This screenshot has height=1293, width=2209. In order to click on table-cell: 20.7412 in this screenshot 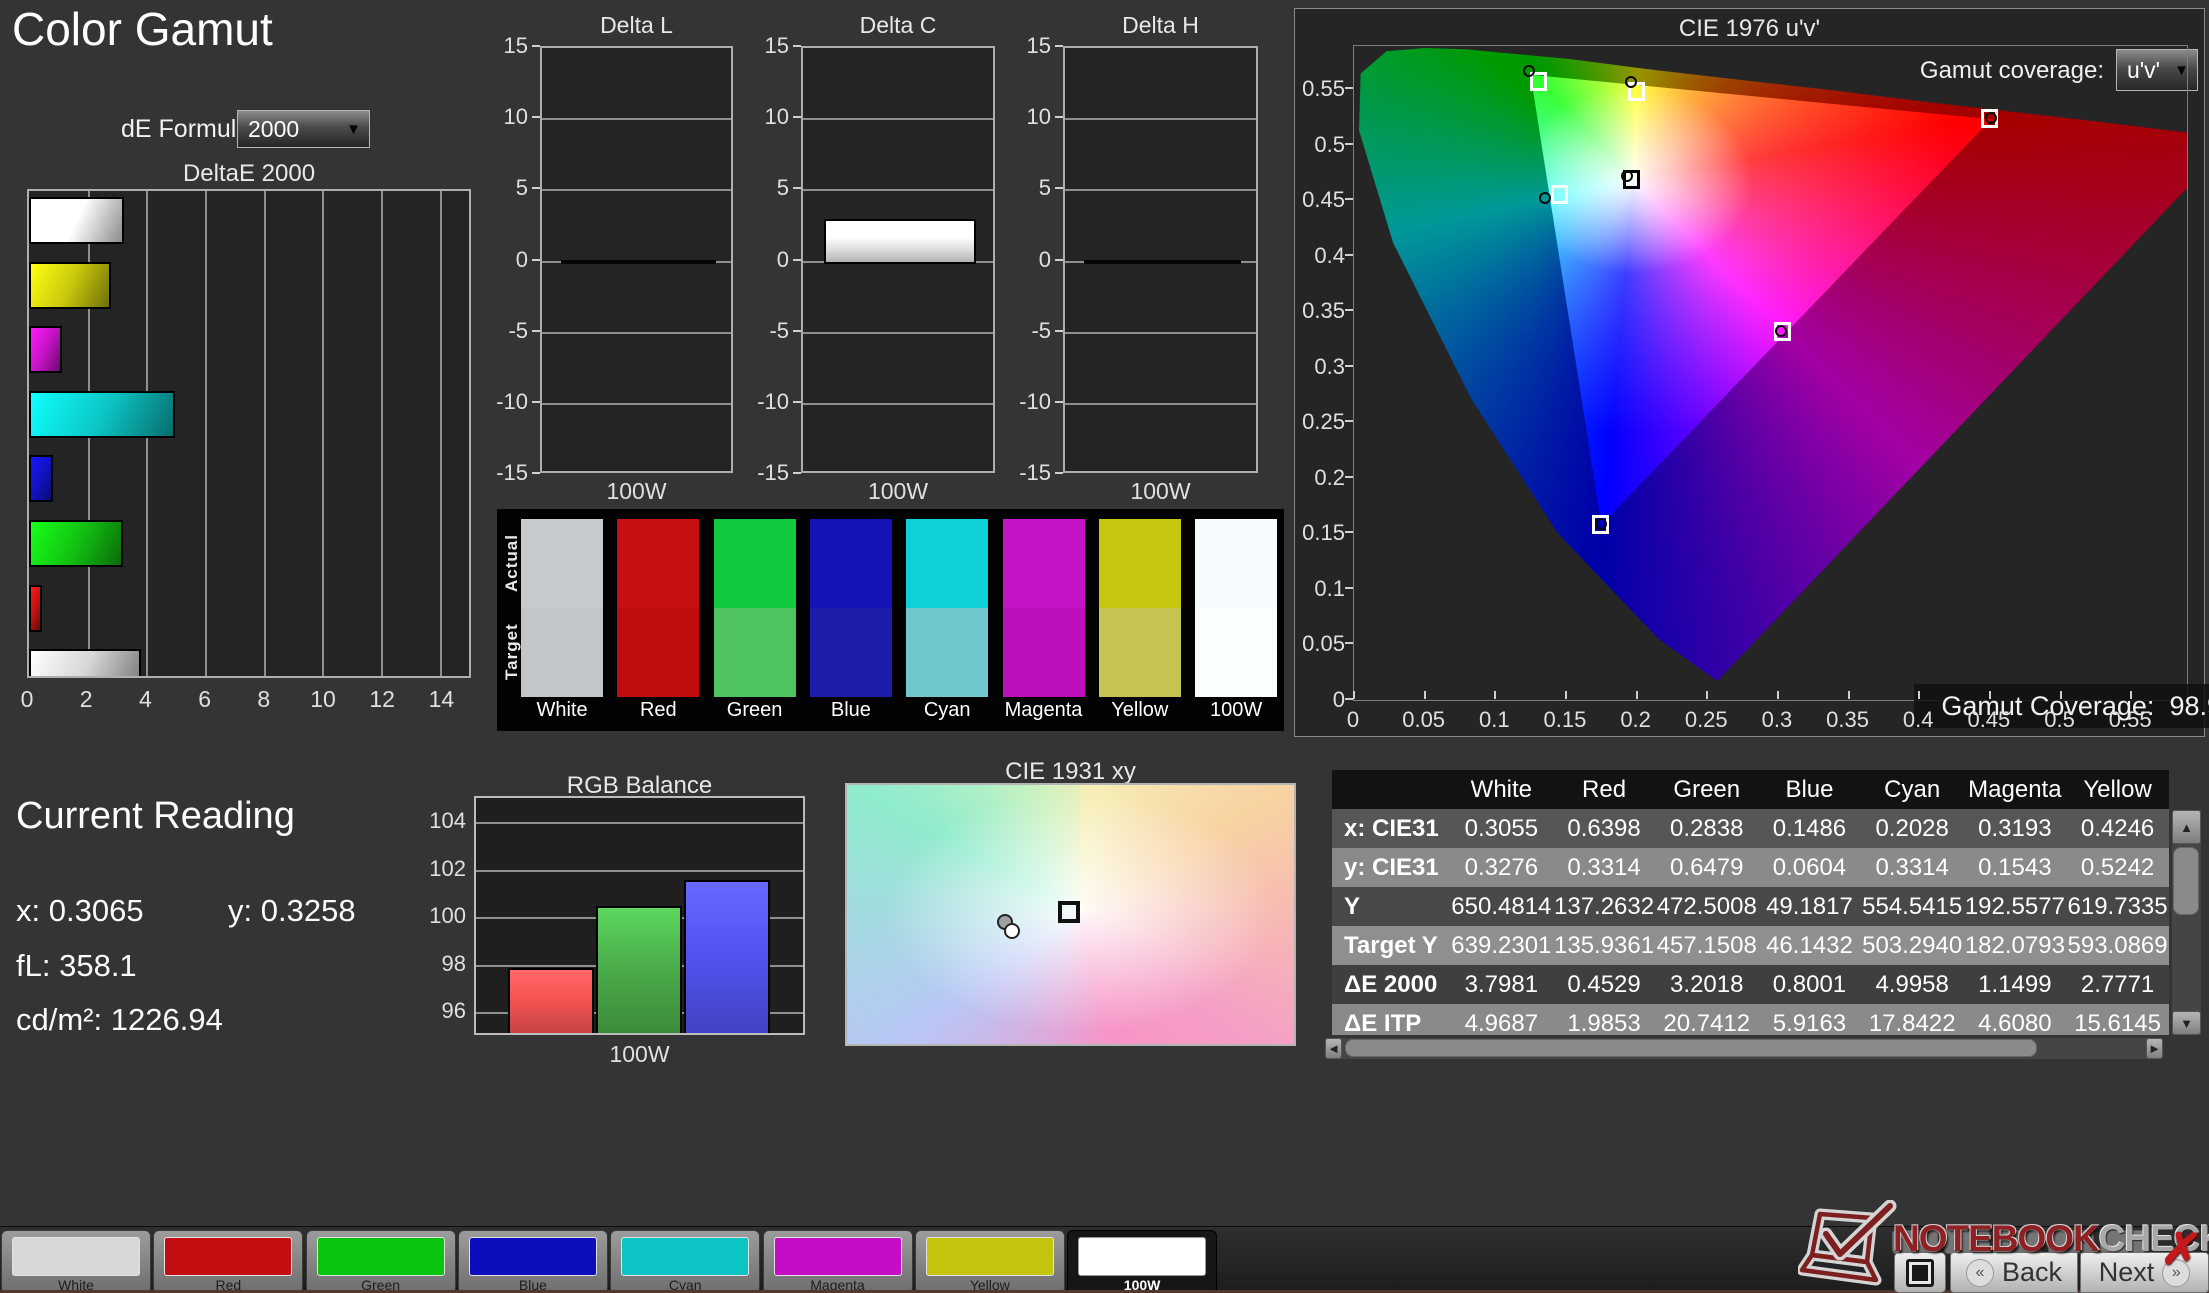, I will do `click(1707, 1022)`.